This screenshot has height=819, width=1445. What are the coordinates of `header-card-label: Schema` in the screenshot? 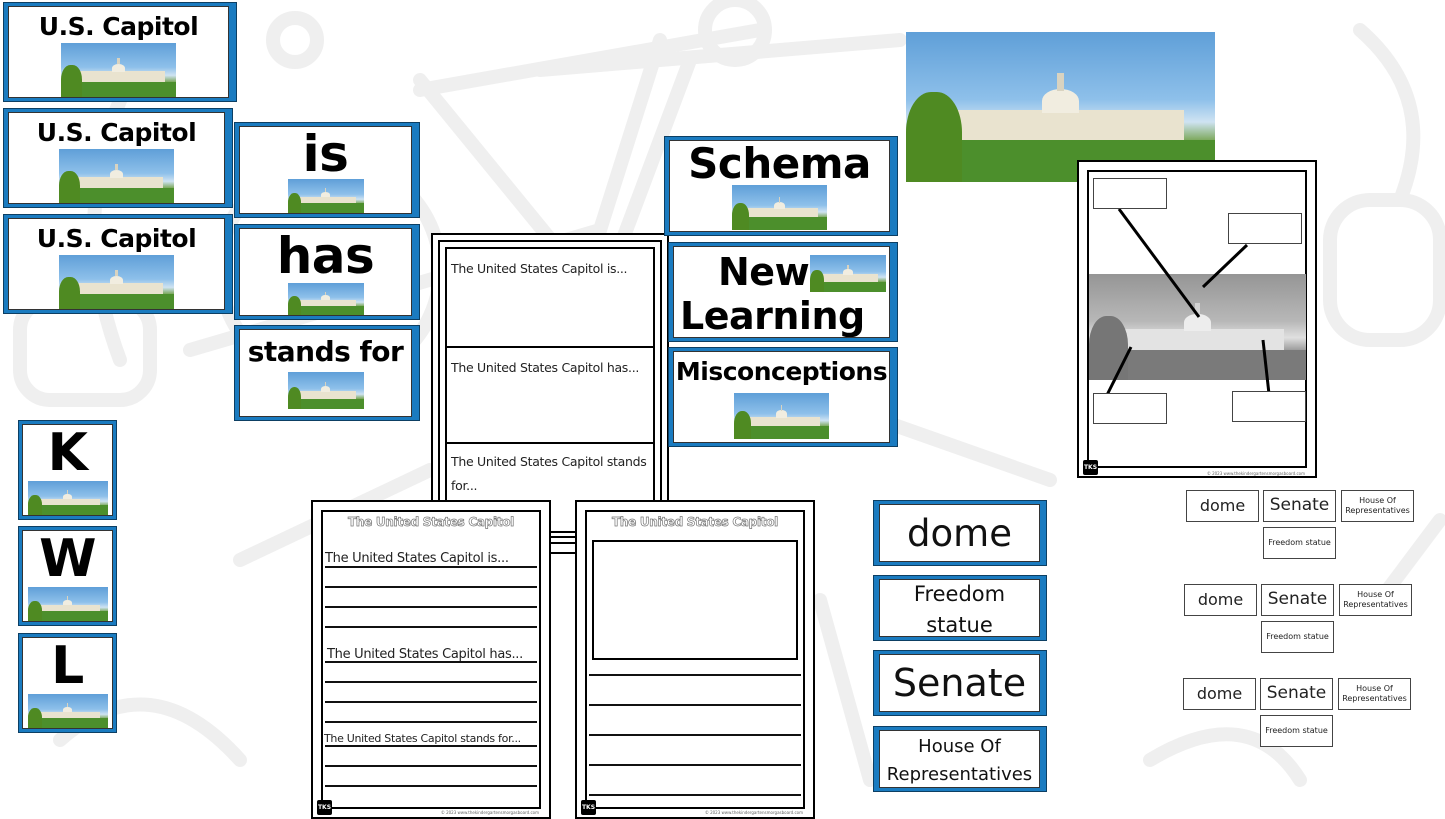 It's located at (779, 164).